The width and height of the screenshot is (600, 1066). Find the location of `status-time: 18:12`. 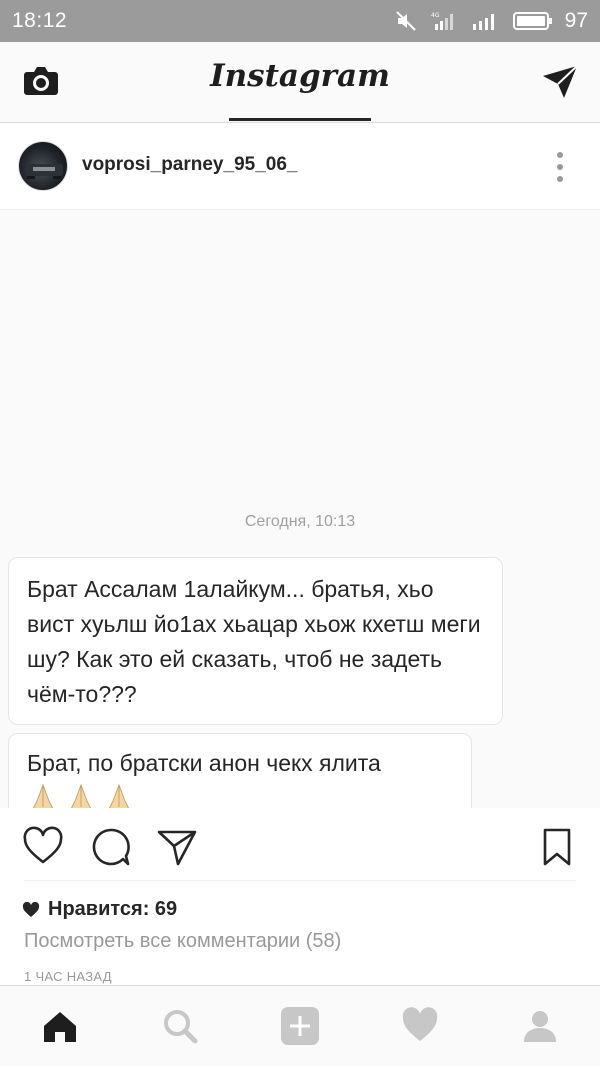

status-time: 18:12 is located at coordinates (40, 20).